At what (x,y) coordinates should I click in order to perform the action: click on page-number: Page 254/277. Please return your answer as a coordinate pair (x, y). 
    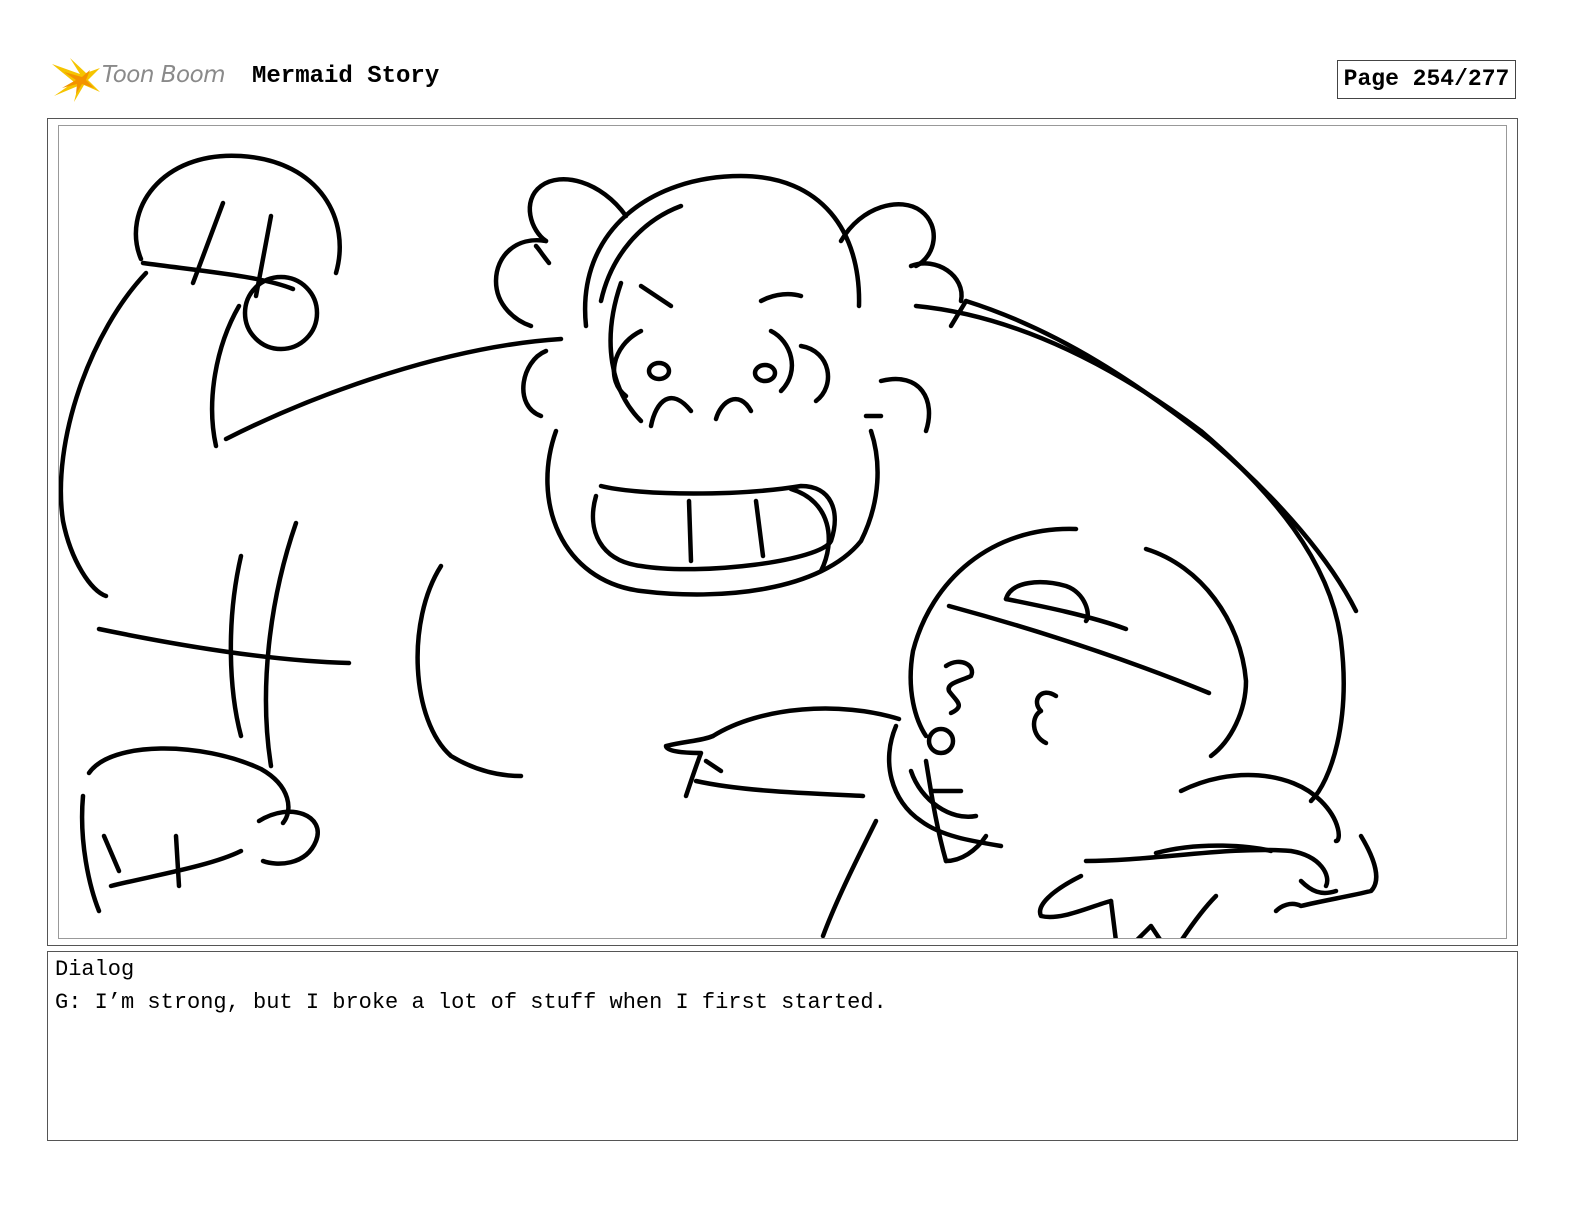
    Looking at the image, I should click on (1426, 79).